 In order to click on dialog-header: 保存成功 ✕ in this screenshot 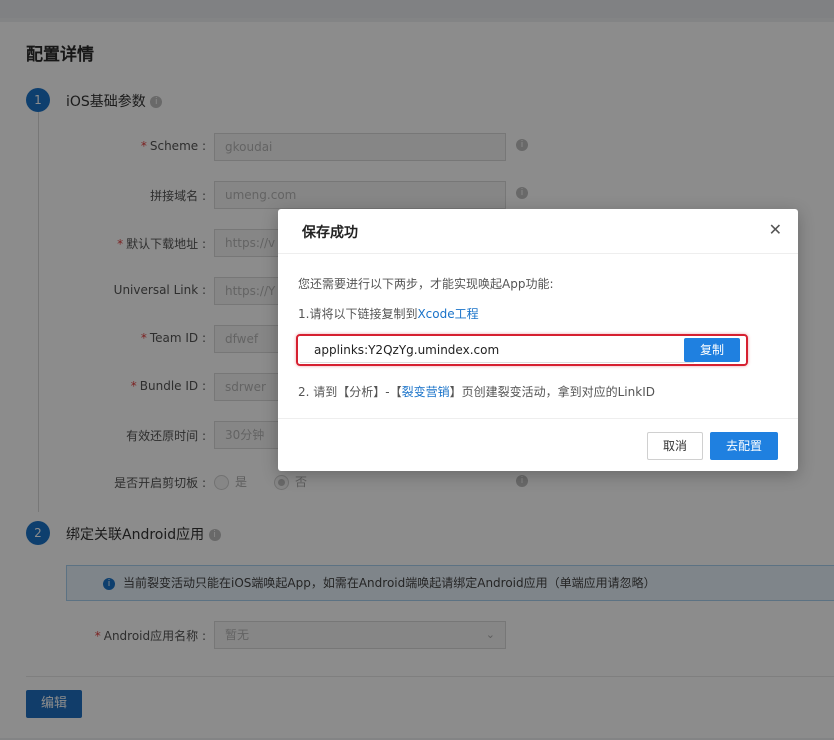, I will do `click(538, 231)`.